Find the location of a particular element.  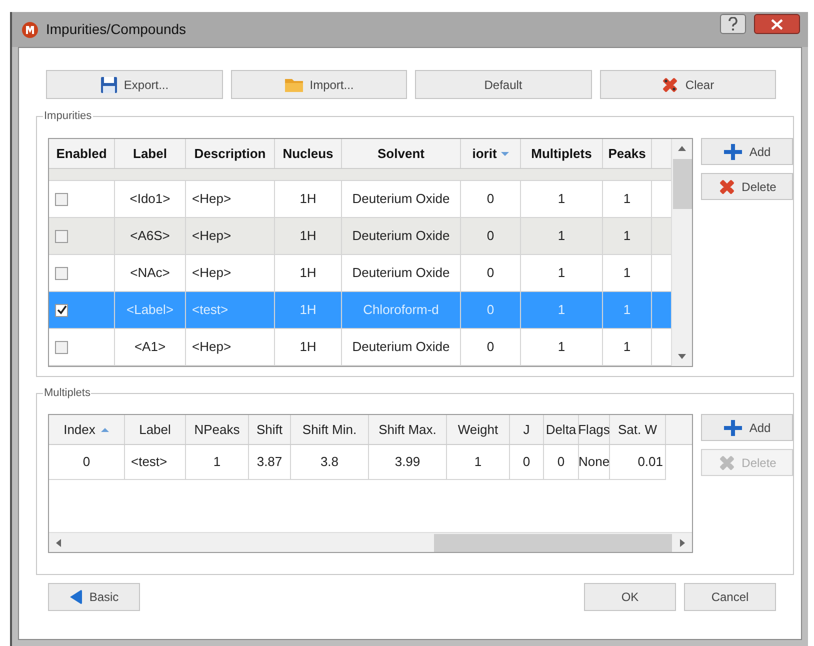

column-header: Solvent is located at coordinates (401, 153).